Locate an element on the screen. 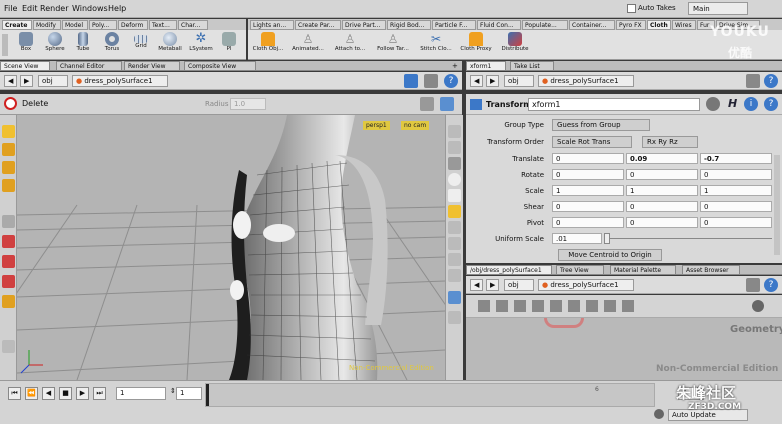  scale-y-field: 1 is located at coordinates (662, 190).